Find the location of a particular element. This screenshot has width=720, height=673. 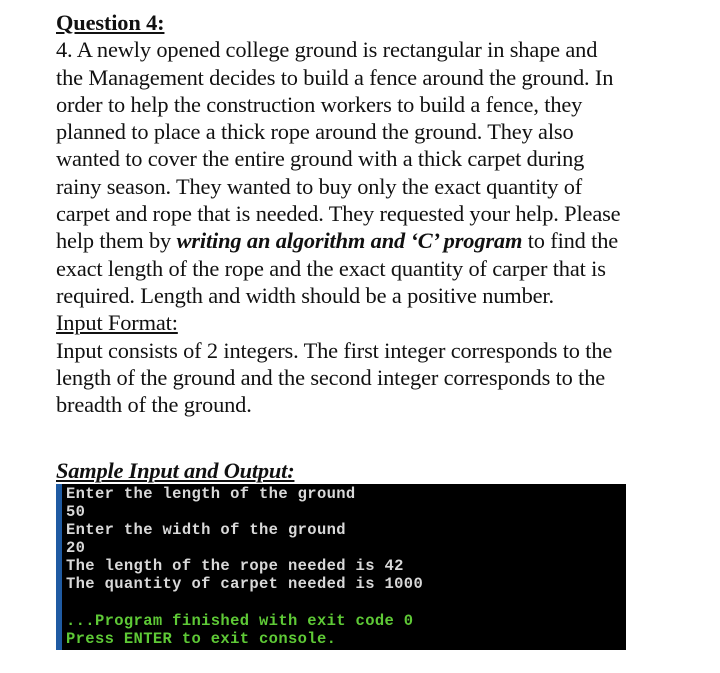

terminal-line: Enter the width of the ground is located at coordinates (206, 530).